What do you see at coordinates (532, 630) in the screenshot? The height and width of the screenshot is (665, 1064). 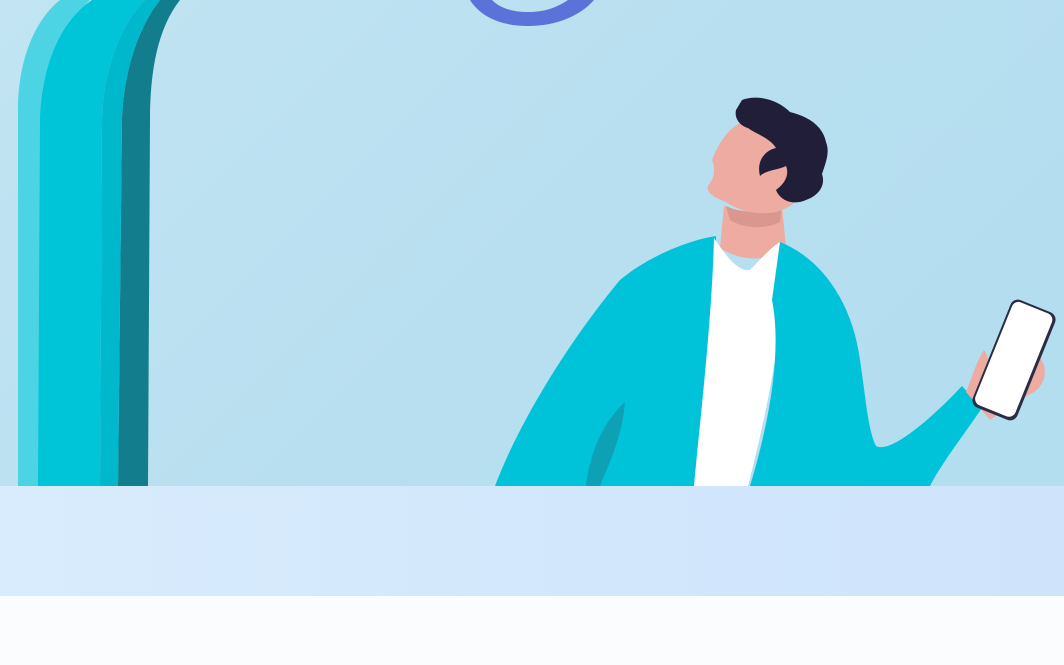 I see `footer-area` at bounding box center [532, 630].